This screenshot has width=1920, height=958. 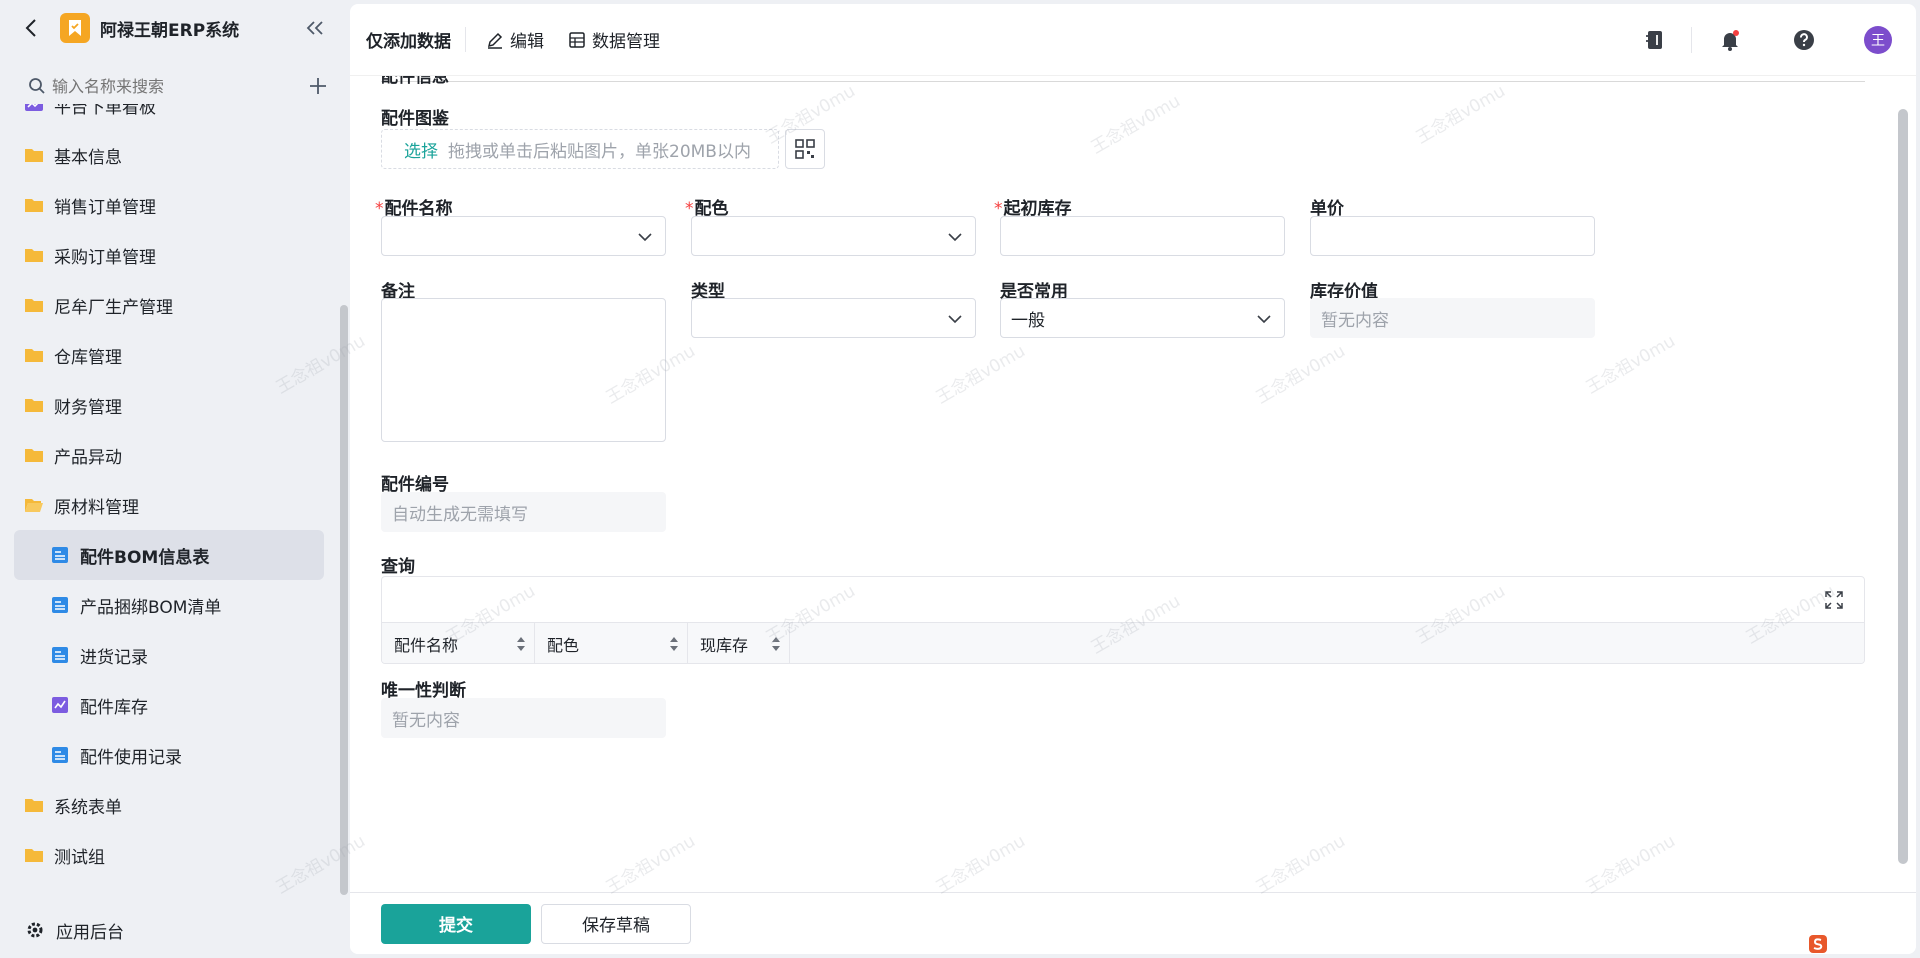 I want to click on sidebar-item-label: 系统表单, so click(x=88, y=807).